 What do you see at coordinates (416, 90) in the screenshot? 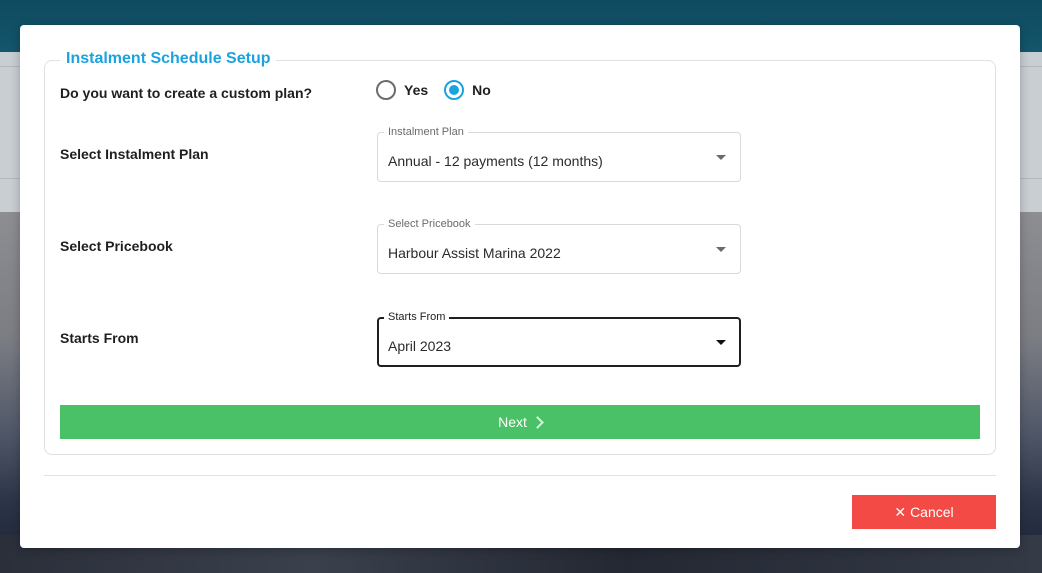
I see `radio-yes-label: Yes` at bounding box center [416, 90].